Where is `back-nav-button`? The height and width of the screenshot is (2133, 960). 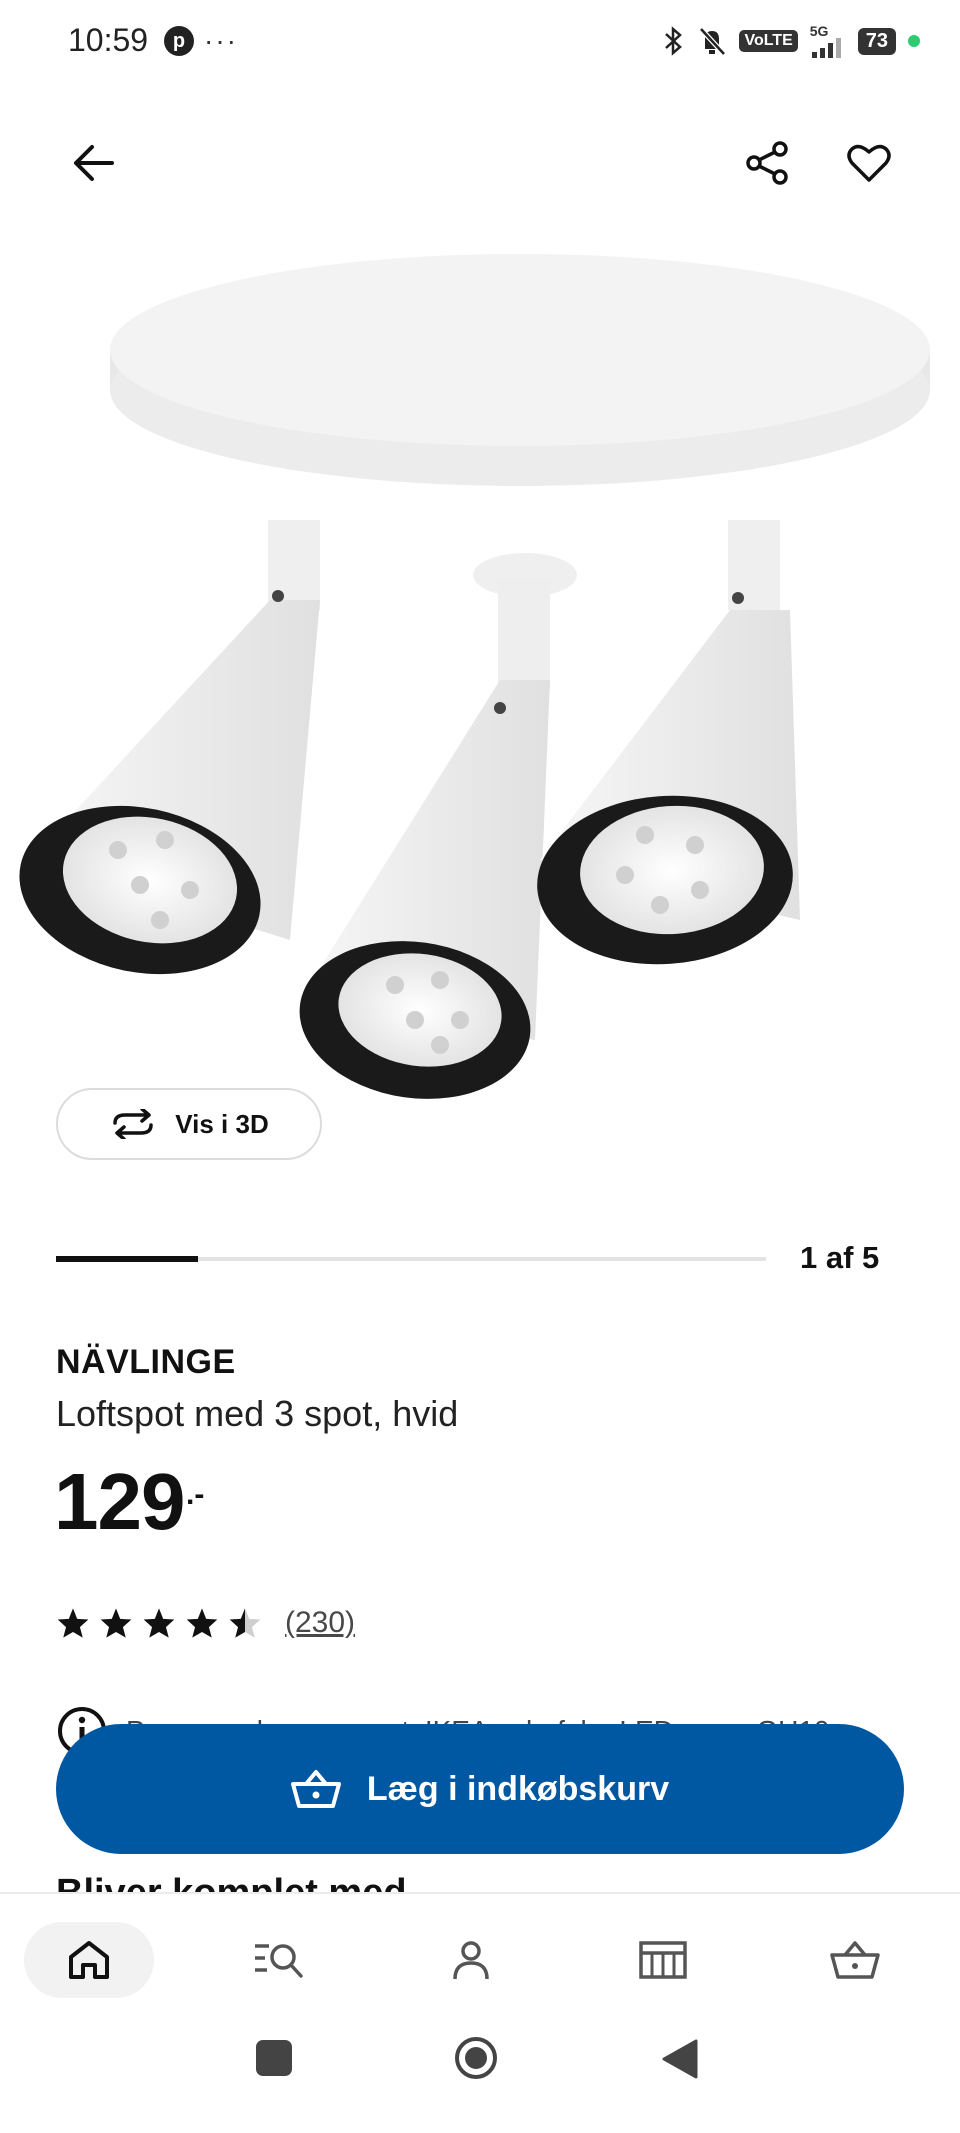 back-nav-button is located at coordinates (680, 2059).